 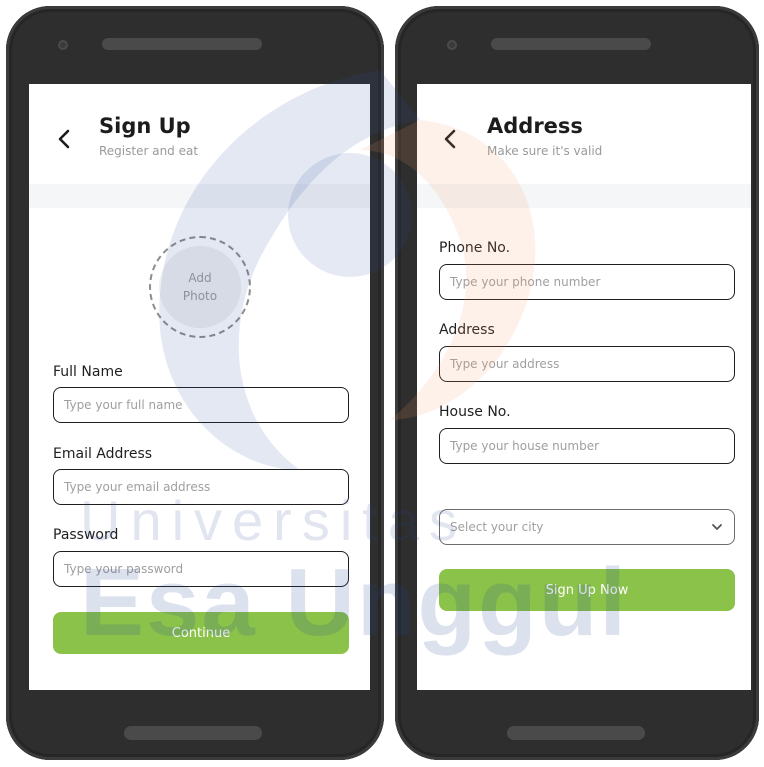 What do you see at coordinates (545, 151) in the screenshot?
I see `page-subtitle: Make sure it's valid` at bounding box center [545, 151].